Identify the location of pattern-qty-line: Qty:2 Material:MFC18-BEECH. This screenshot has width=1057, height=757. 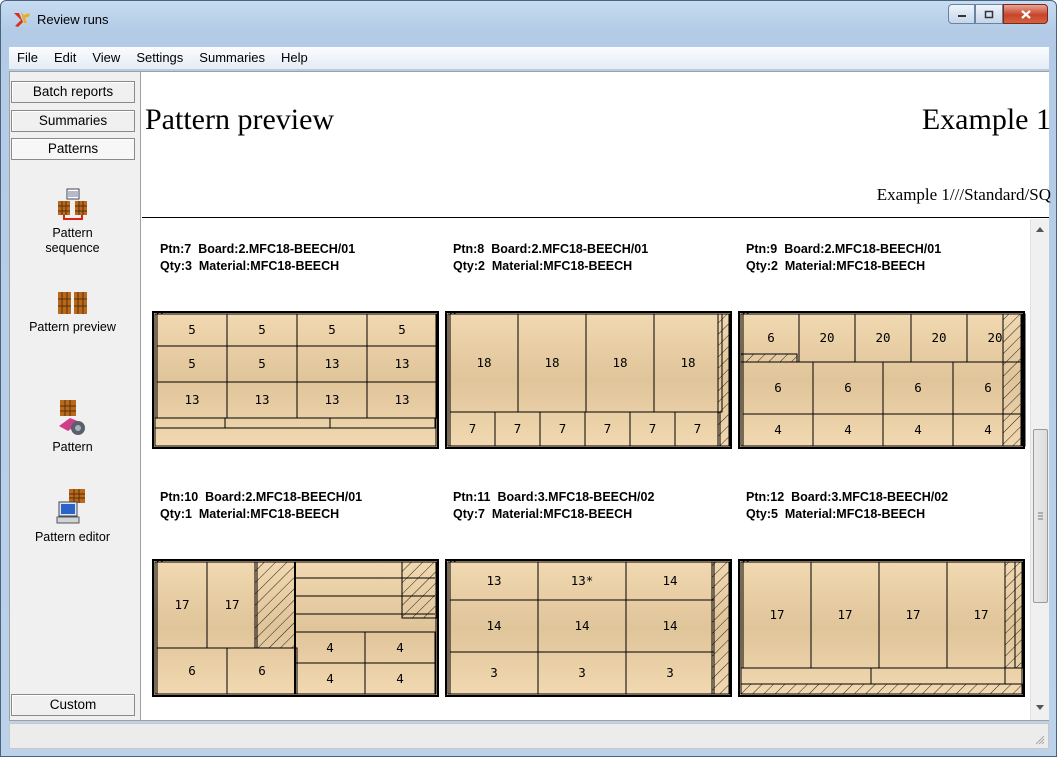
(543, 266).